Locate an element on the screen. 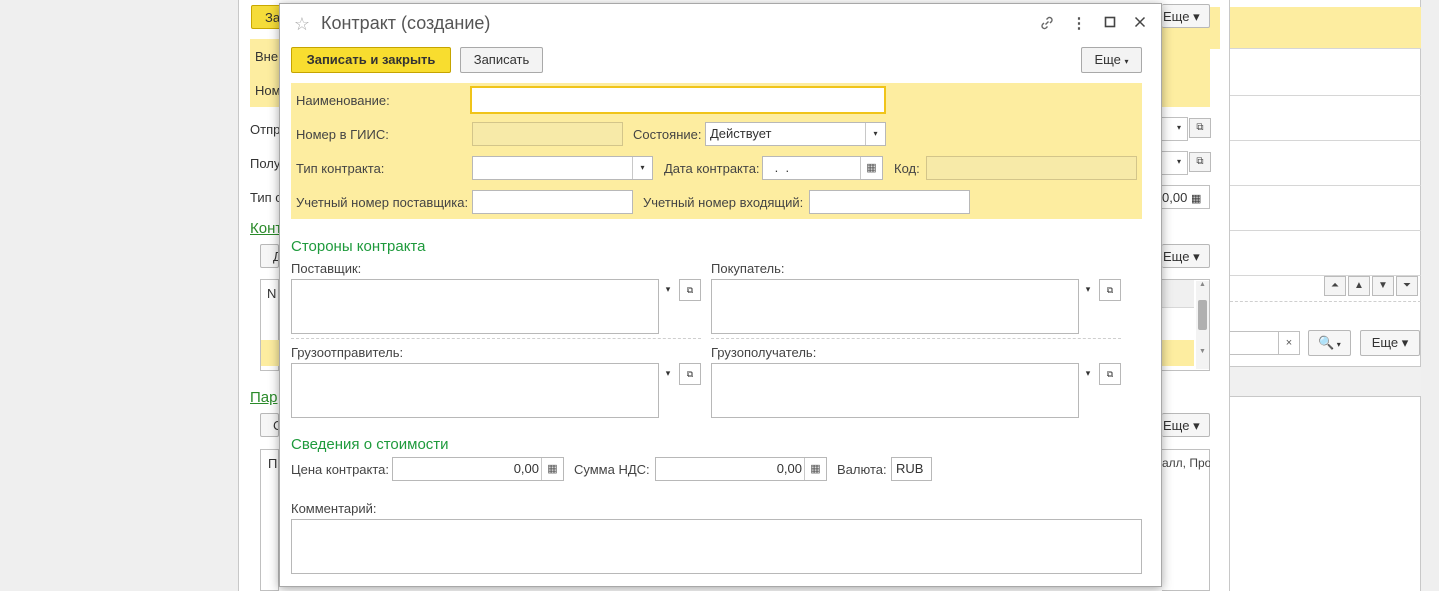 This screenshot has width=1439, height=591. contract-price-value: 0,00 is located at coordinates (526, 468).